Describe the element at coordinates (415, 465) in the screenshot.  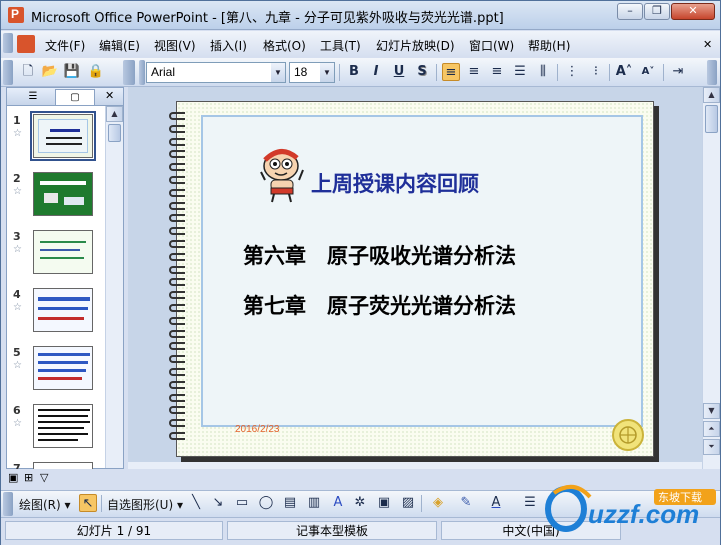
I see `editor-horizontal-scrollbar` at that location.